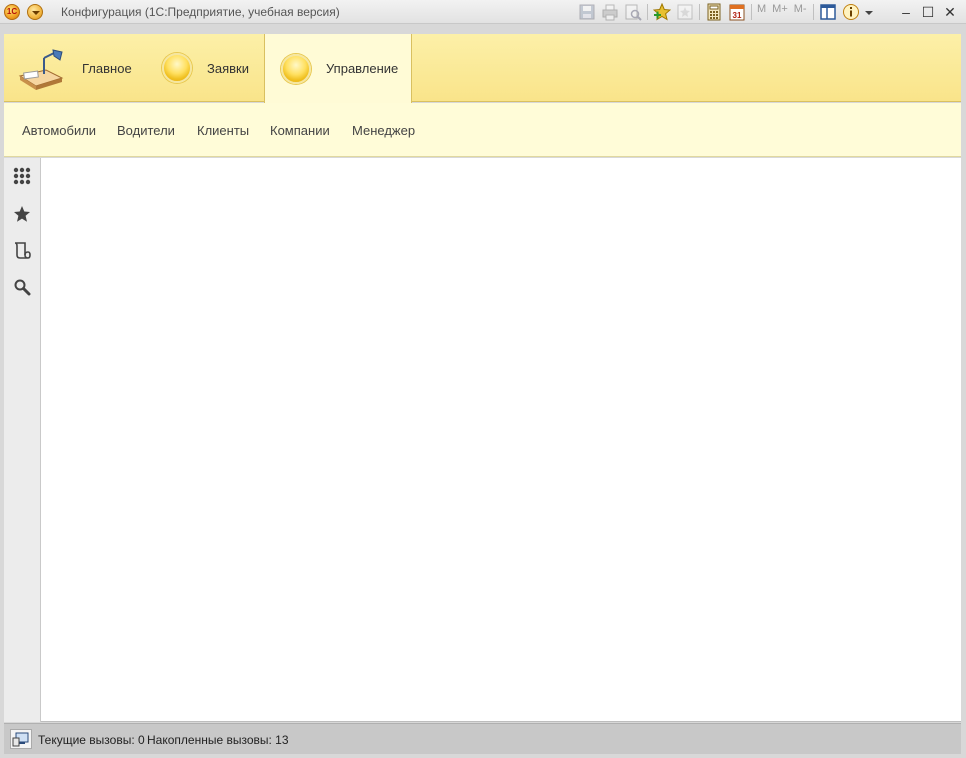 This screenshot has height=758, width=966. I want to click on status-bar: Текущие вызовы: 0 Накопленные вызовы: 13, so click(482, 738).